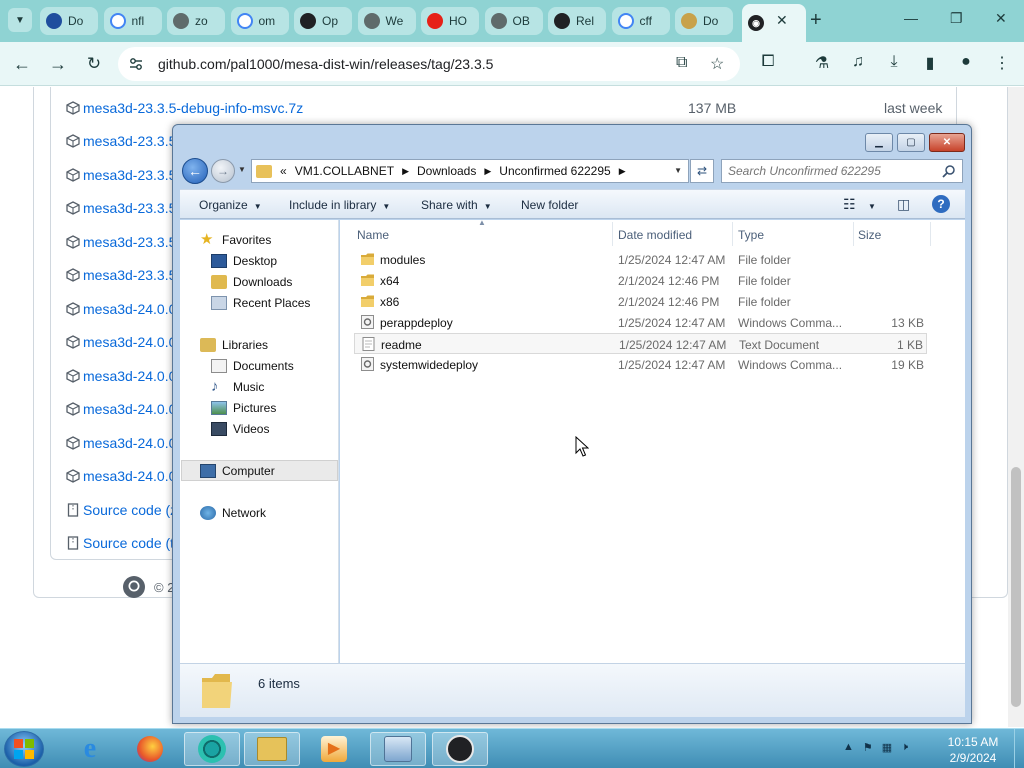 The height and width of the screenshot is (768, 1024). I want to click on taskbar-chrome, so click(212, 749).